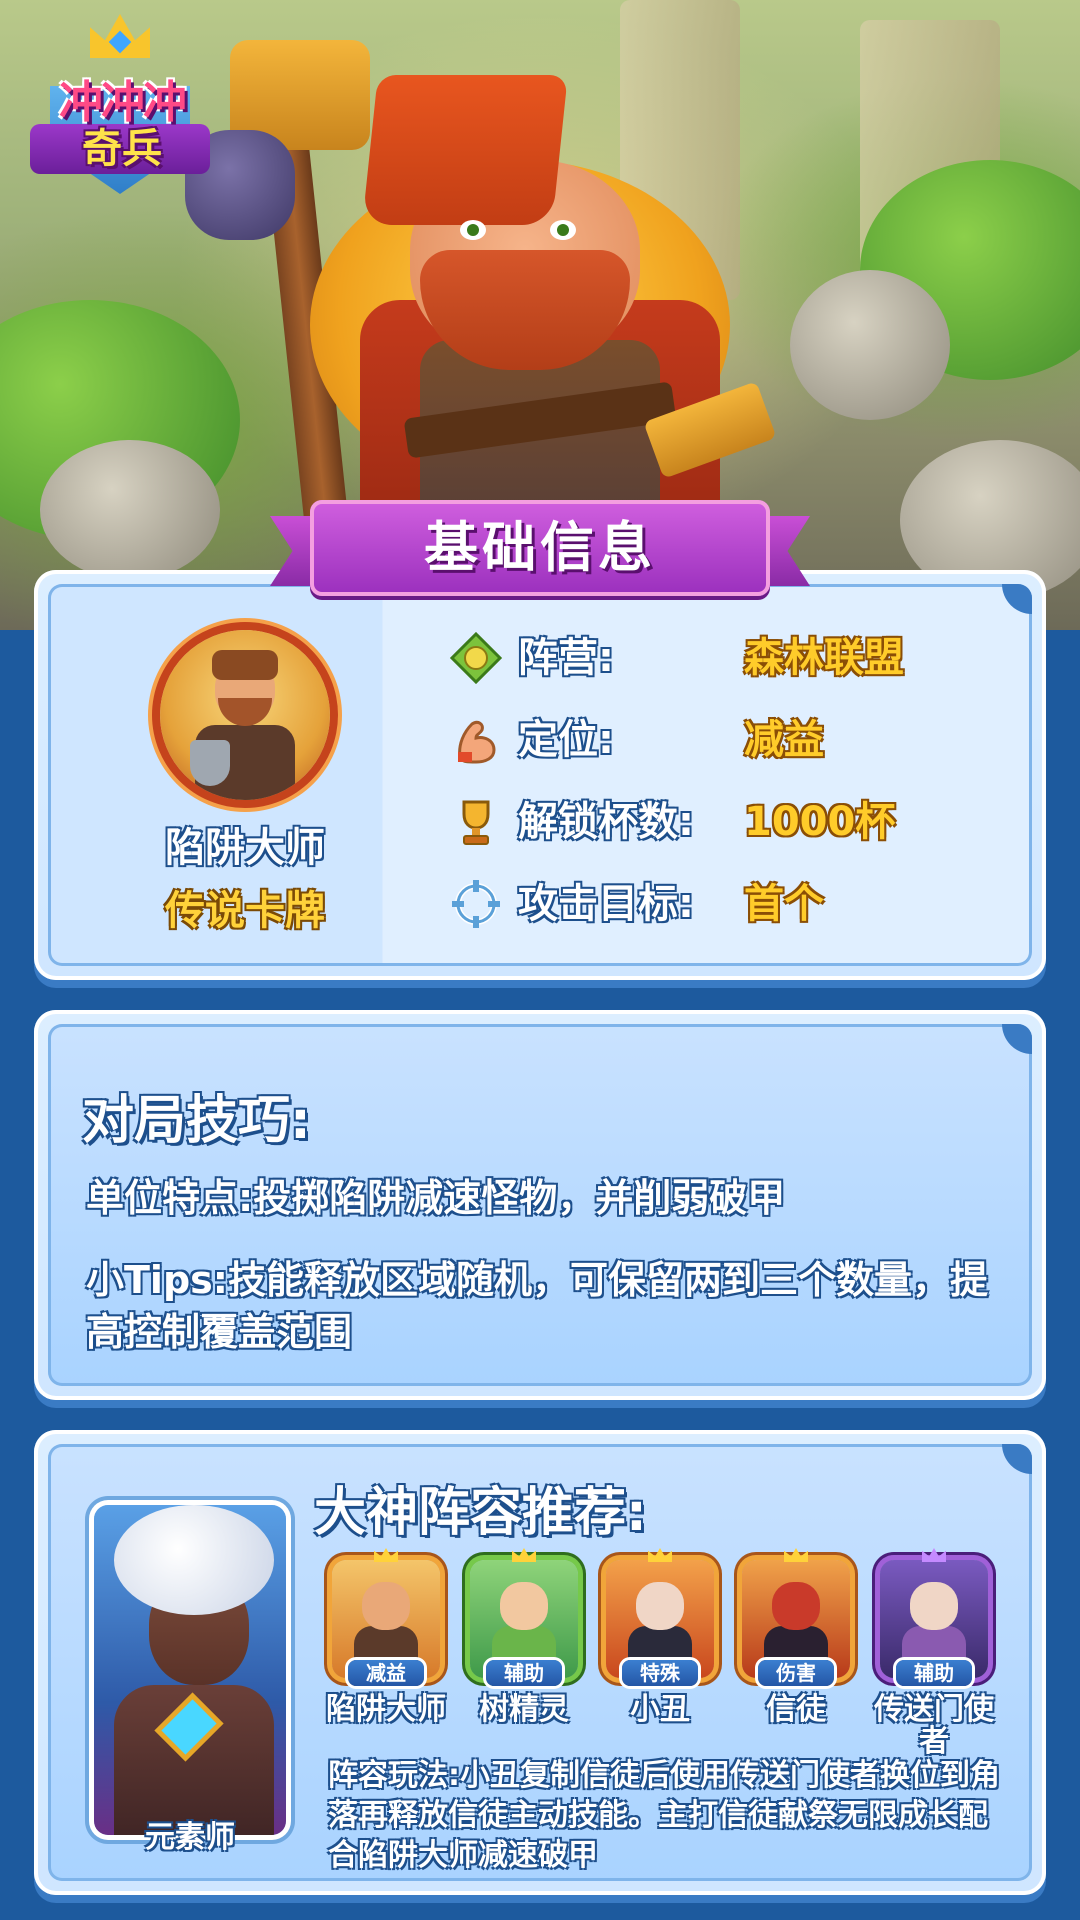 The height and width of the screenshot is (1920, 1080). I want to click on muscle-icon, so click(477, 742).